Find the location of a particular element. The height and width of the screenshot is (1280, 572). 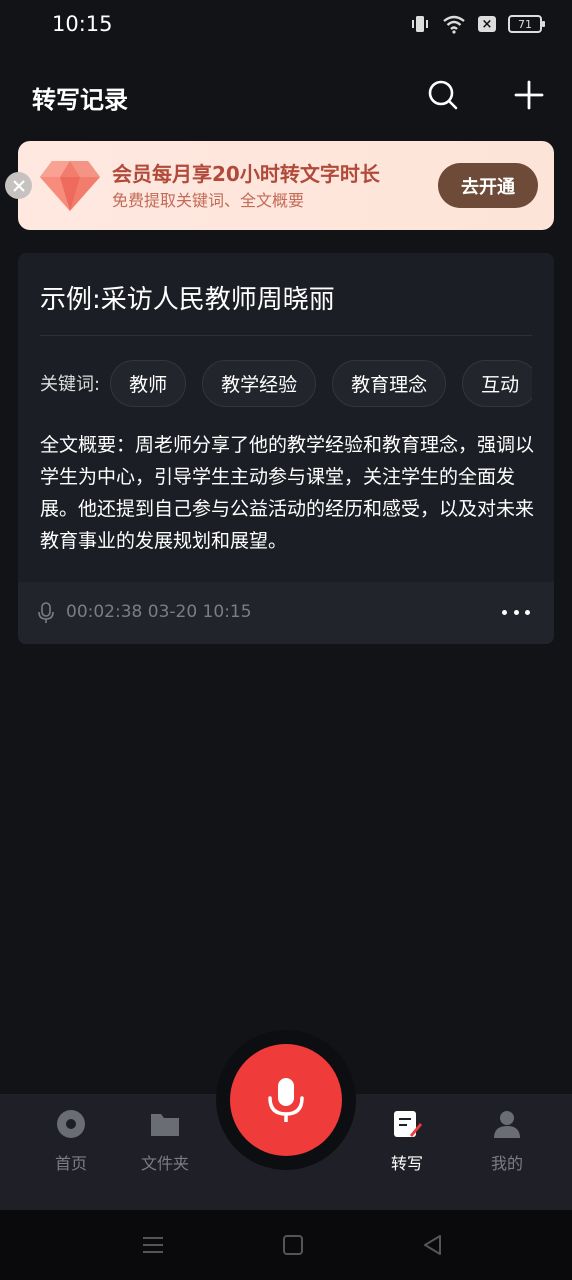

wifi-icon is located at coordinates (454, 24).